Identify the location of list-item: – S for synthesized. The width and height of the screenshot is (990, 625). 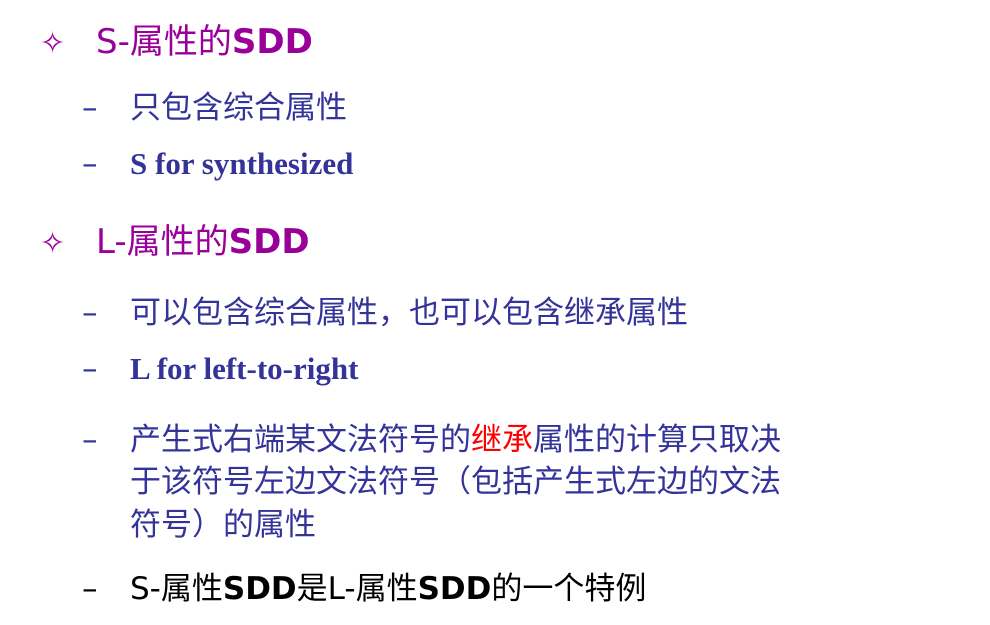
(217, 164).